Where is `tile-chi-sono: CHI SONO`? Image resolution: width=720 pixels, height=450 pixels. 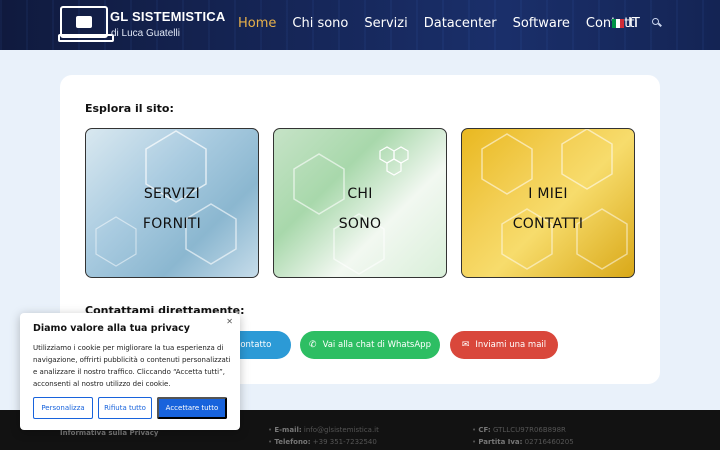
tile-chi-sono: CHI SONO is located at coordinates (360, 203).